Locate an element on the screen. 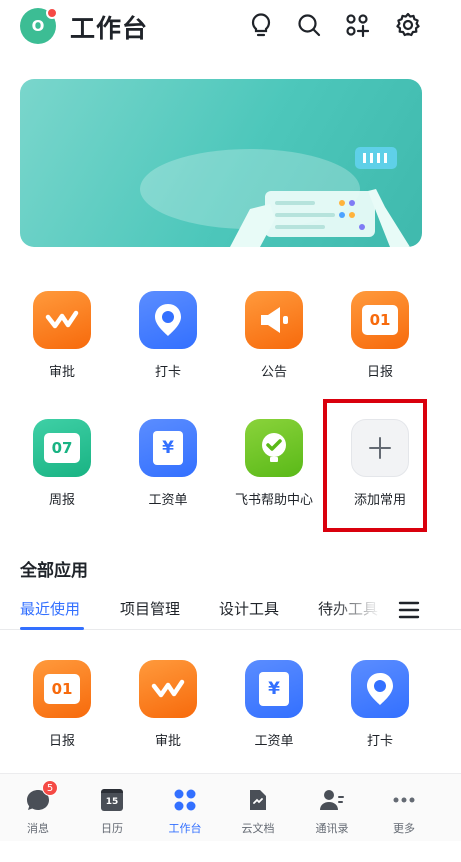 The width and height of the screenshot is (461, 862). more-icon is located at coordinates (404, 800).